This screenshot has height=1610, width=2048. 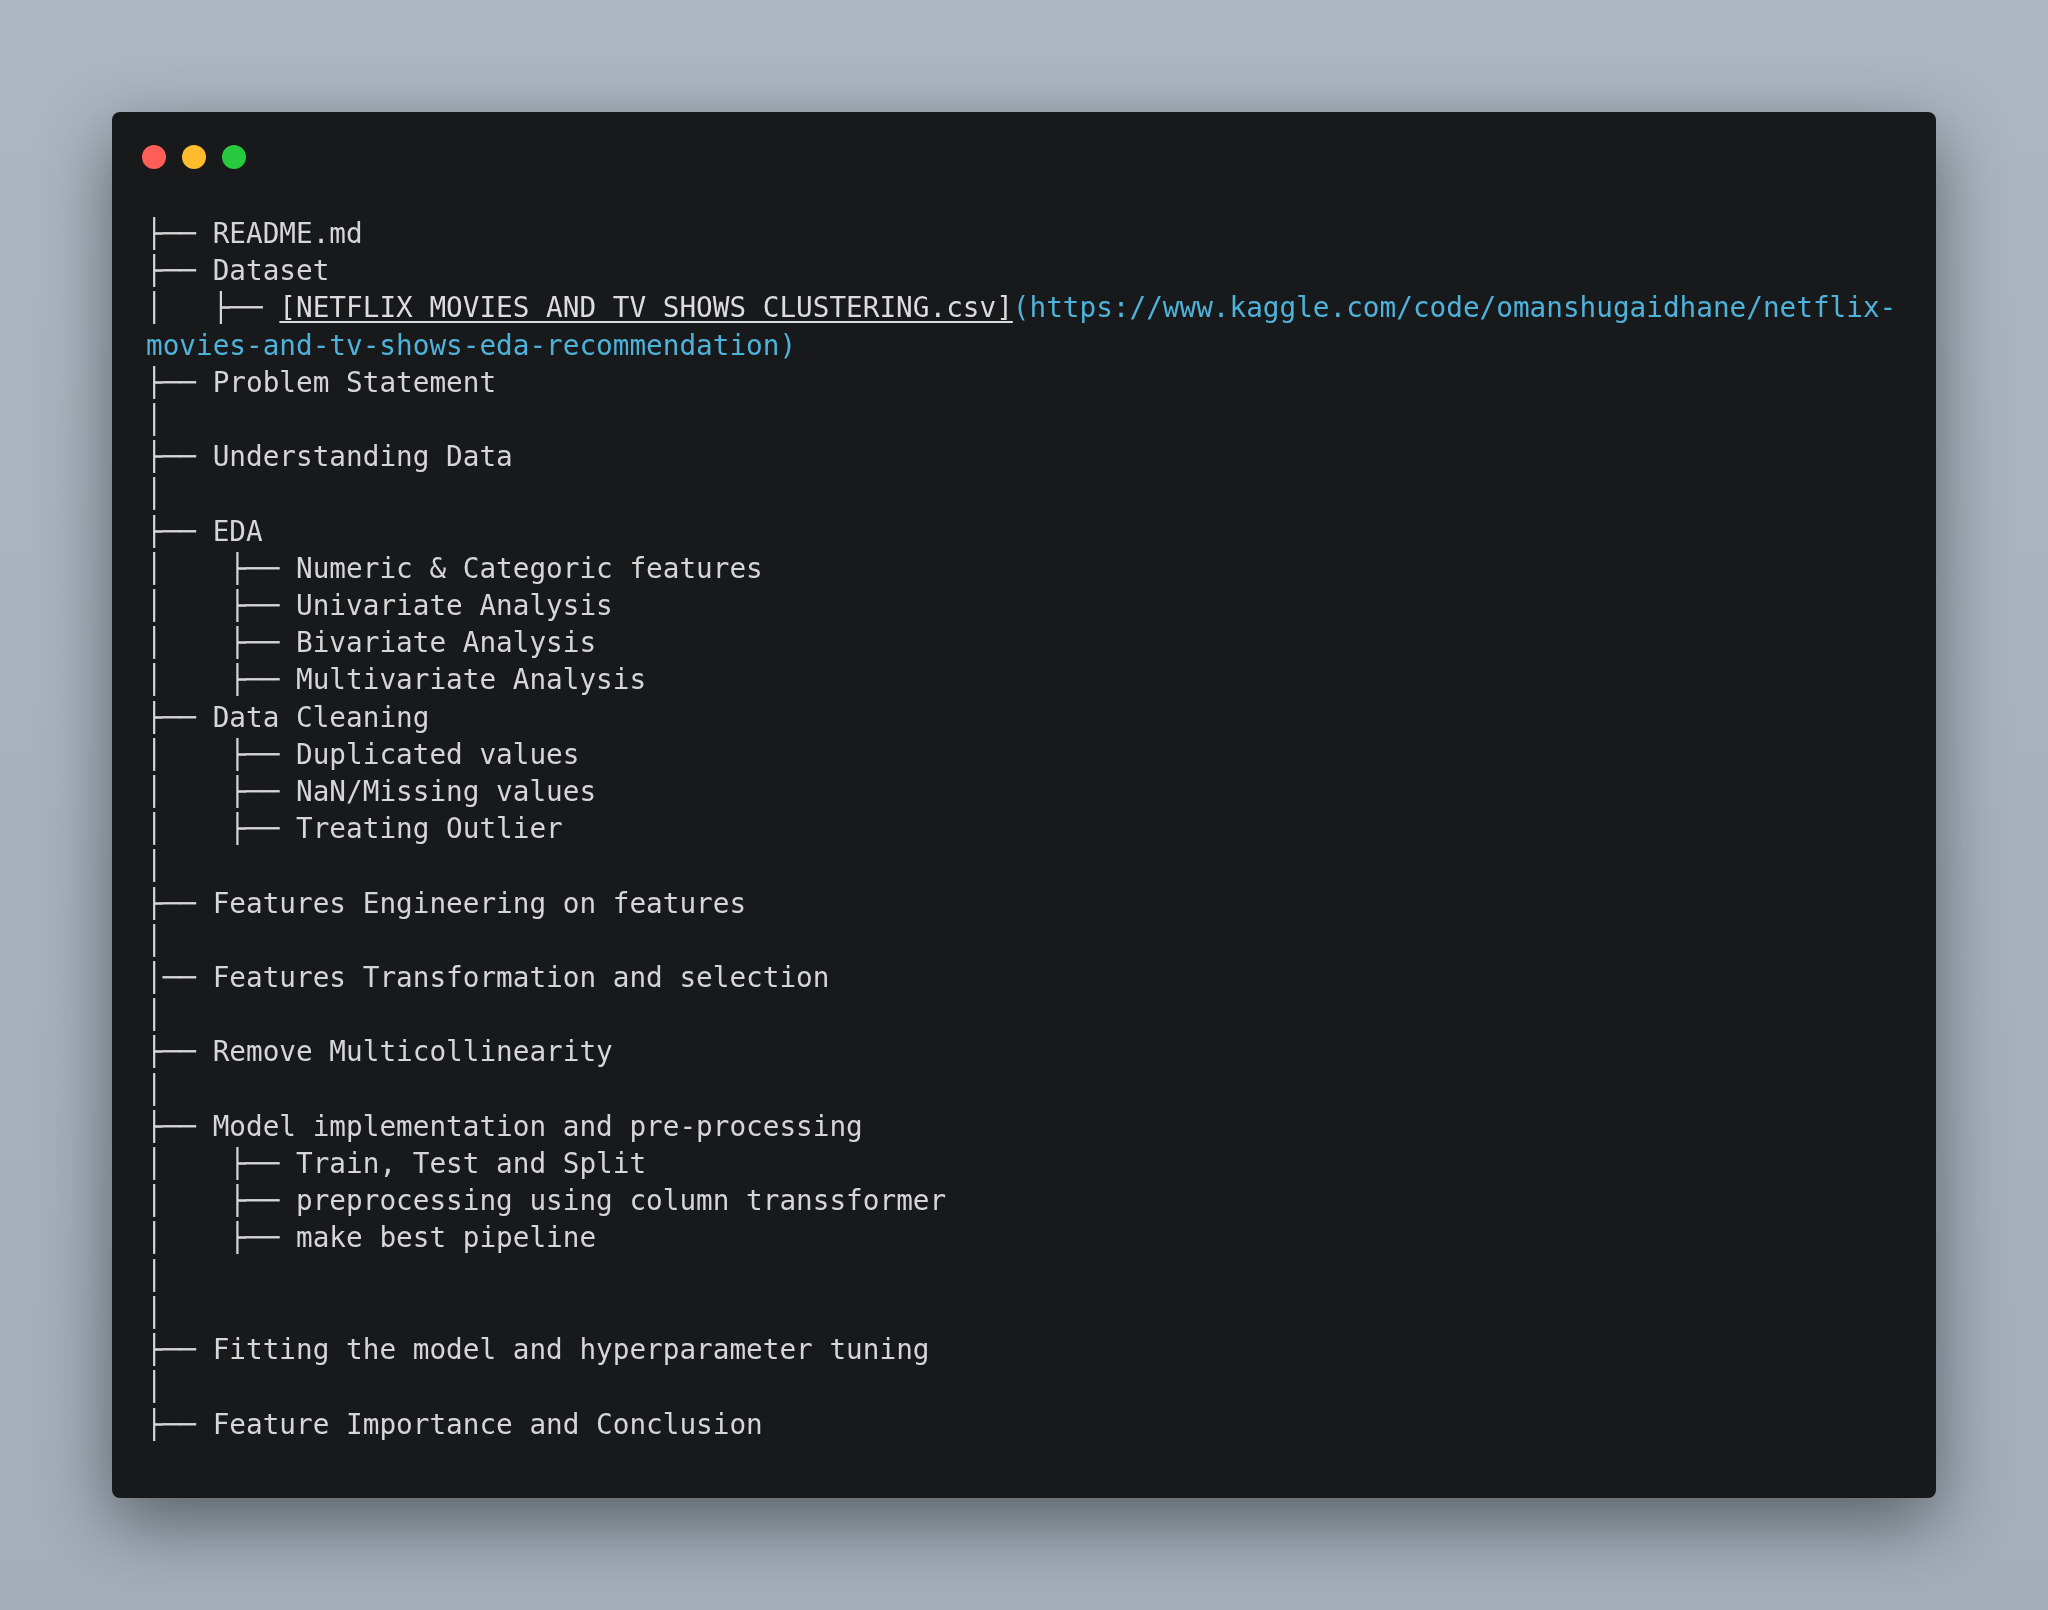 What do you see at coordinates (412, 1052) in the screenshot?
I see `tree-item-label: Remove Multicollinearity` at bounding box center [412, 1052].